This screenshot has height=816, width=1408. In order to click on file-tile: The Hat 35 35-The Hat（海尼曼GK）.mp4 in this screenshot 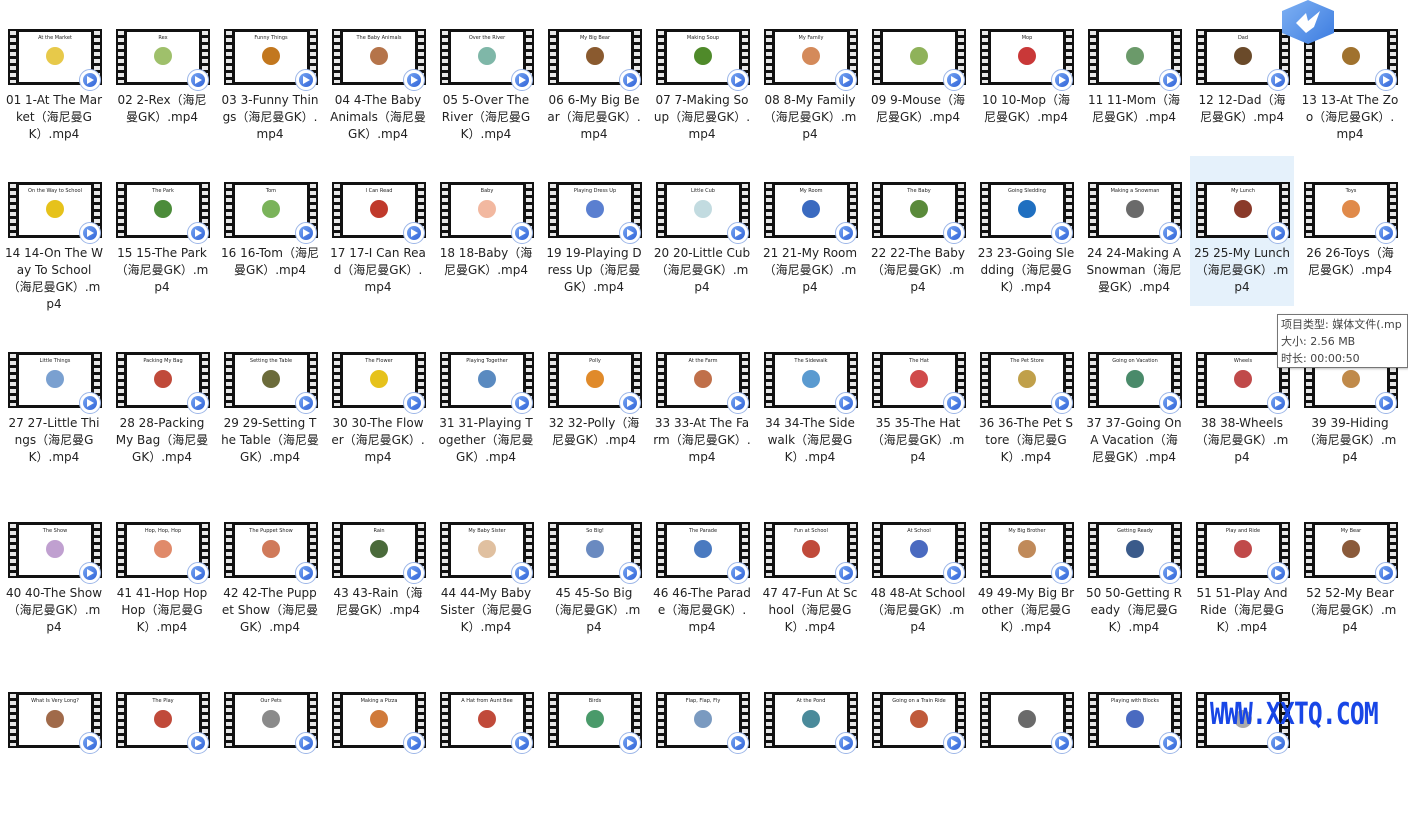, I will do `click(918, 401)`.